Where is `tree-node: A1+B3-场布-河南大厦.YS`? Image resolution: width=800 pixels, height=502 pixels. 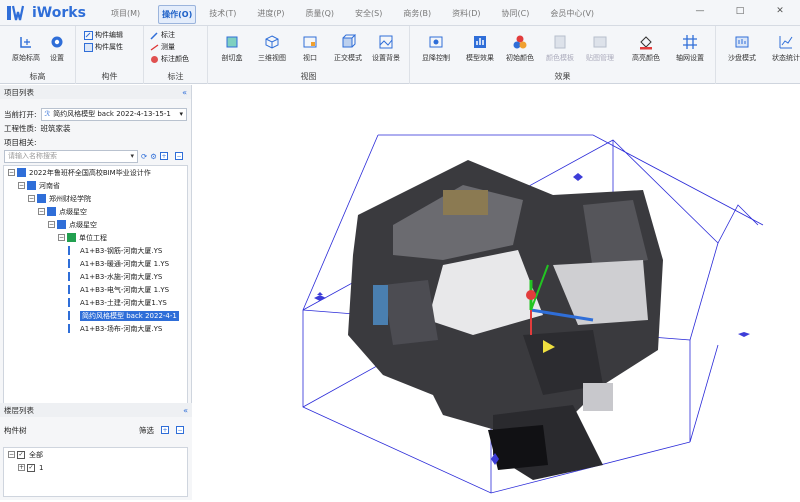 tree-node: A1+B3-场布-河南大厦.YS is located at coordinates (95, 328).